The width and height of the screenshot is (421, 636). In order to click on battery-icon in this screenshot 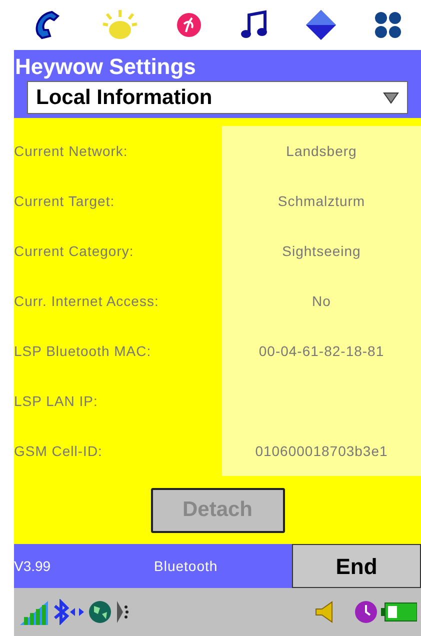, I will do `click(399, 612)`.